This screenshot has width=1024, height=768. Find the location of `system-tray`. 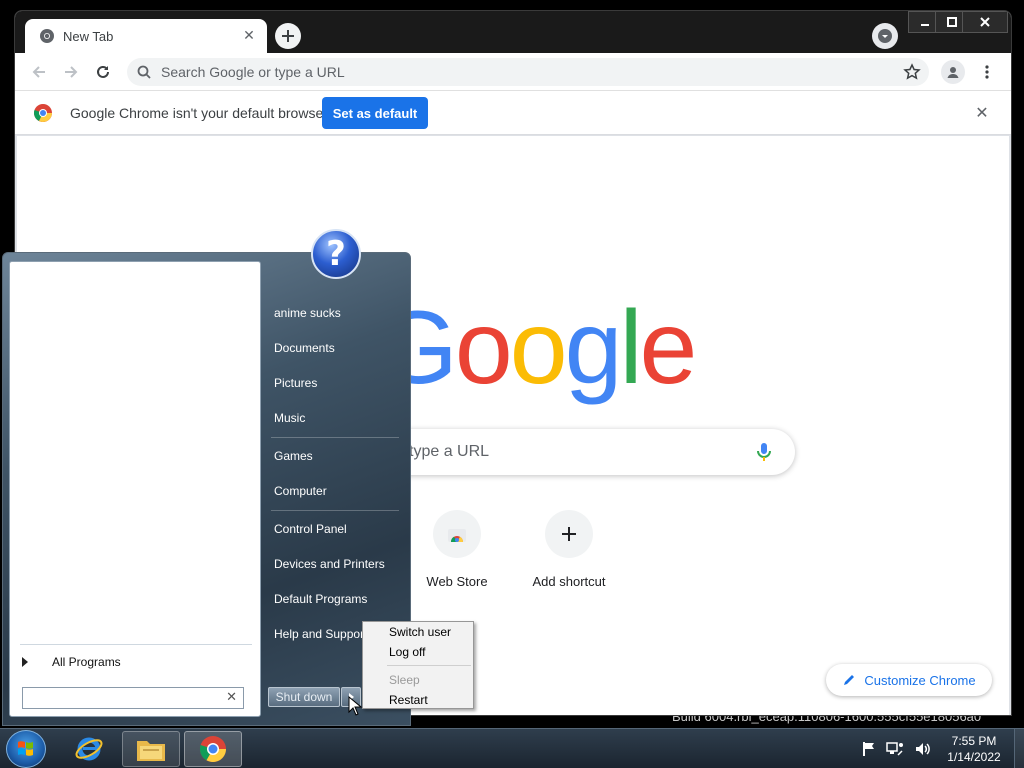

system-tray is located at coordinates (897, 749).